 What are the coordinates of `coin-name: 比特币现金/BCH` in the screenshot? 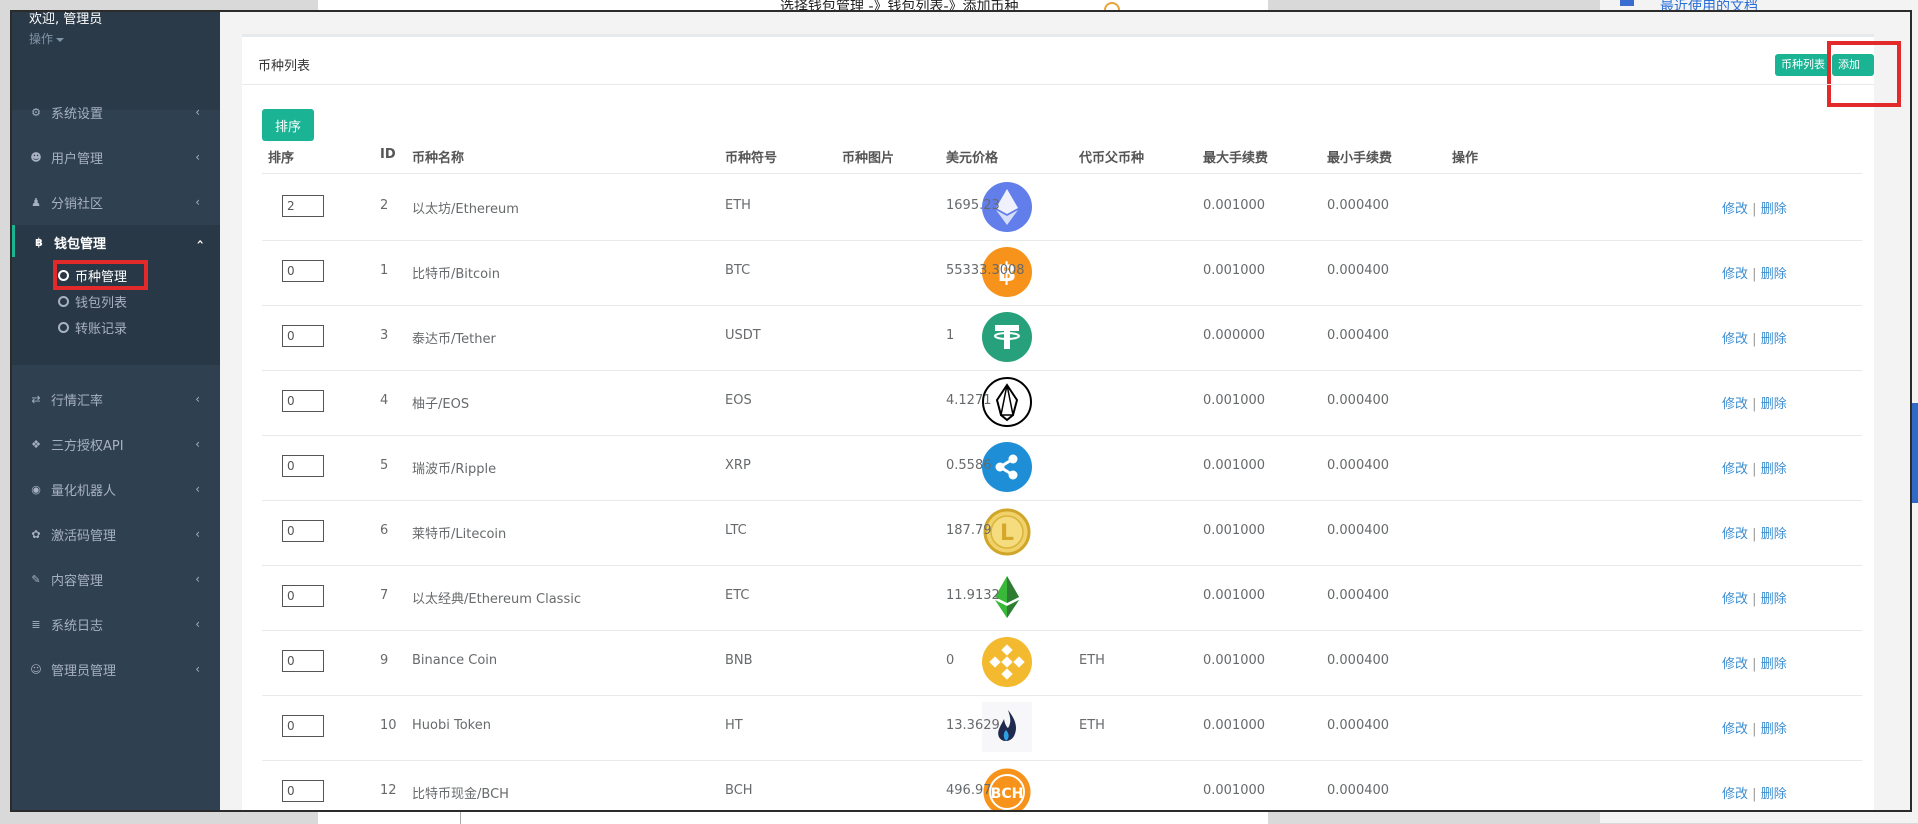 It's located at (460, 794).